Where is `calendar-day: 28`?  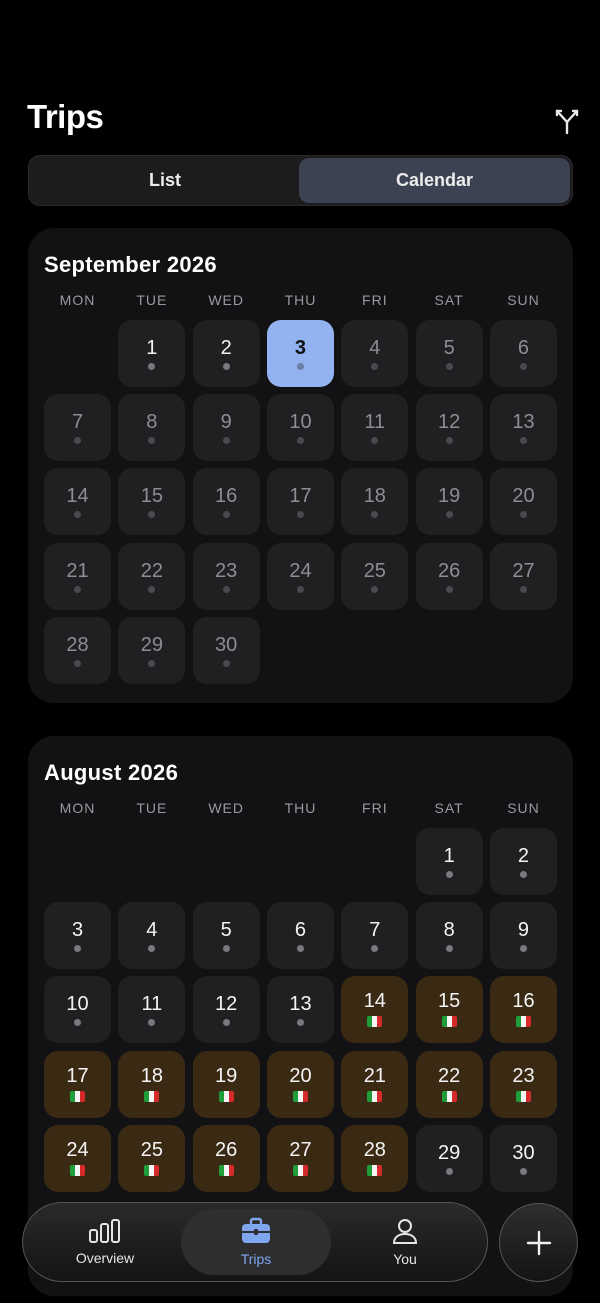 calendar-day: 28 is located at coordinates (77, 650).